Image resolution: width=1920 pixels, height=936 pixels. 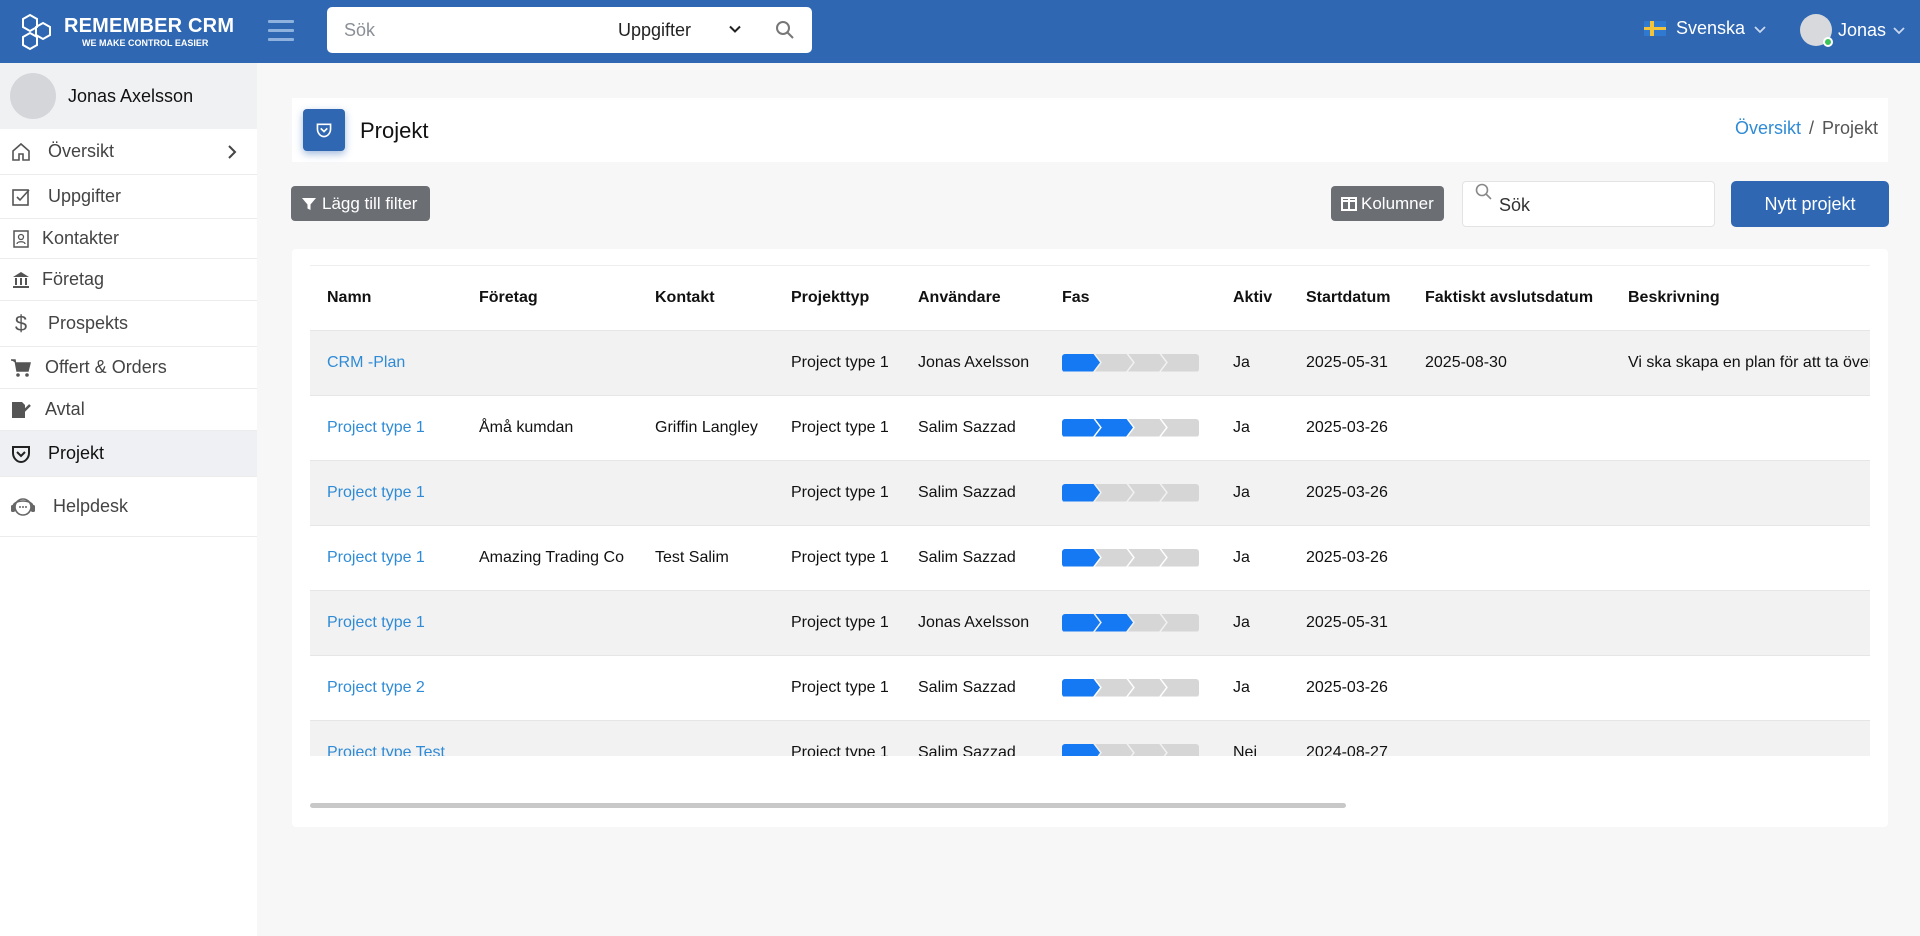 I want to click on global-search: Sök Uppgifter, so click(x=569, y=30).